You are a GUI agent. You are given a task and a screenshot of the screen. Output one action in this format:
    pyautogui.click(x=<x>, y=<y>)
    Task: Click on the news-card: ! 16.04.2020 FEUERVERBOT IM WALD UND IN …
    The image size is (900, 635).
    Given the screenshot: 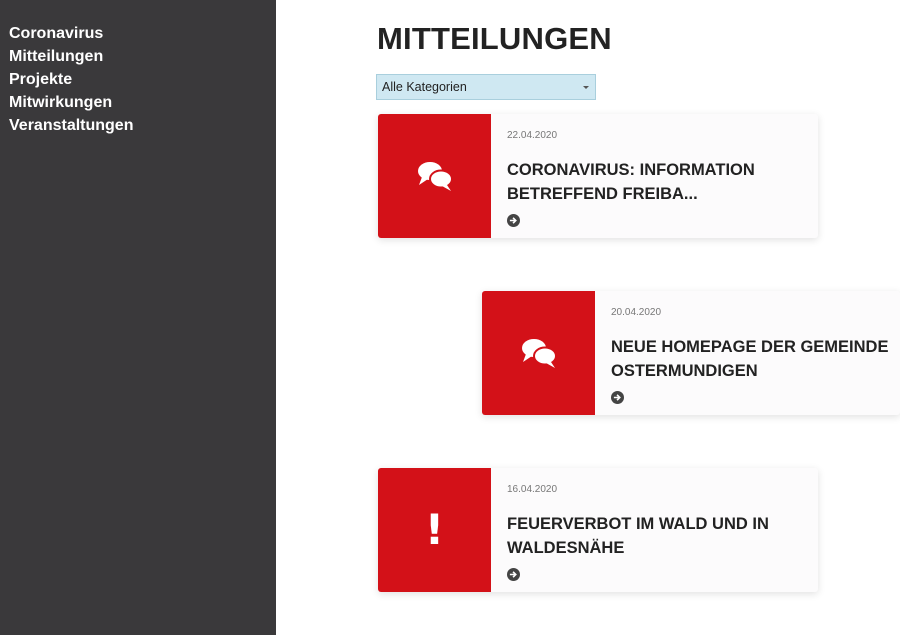 What is the action you would take?
    pyautogui.click(x=598, y=530)
    